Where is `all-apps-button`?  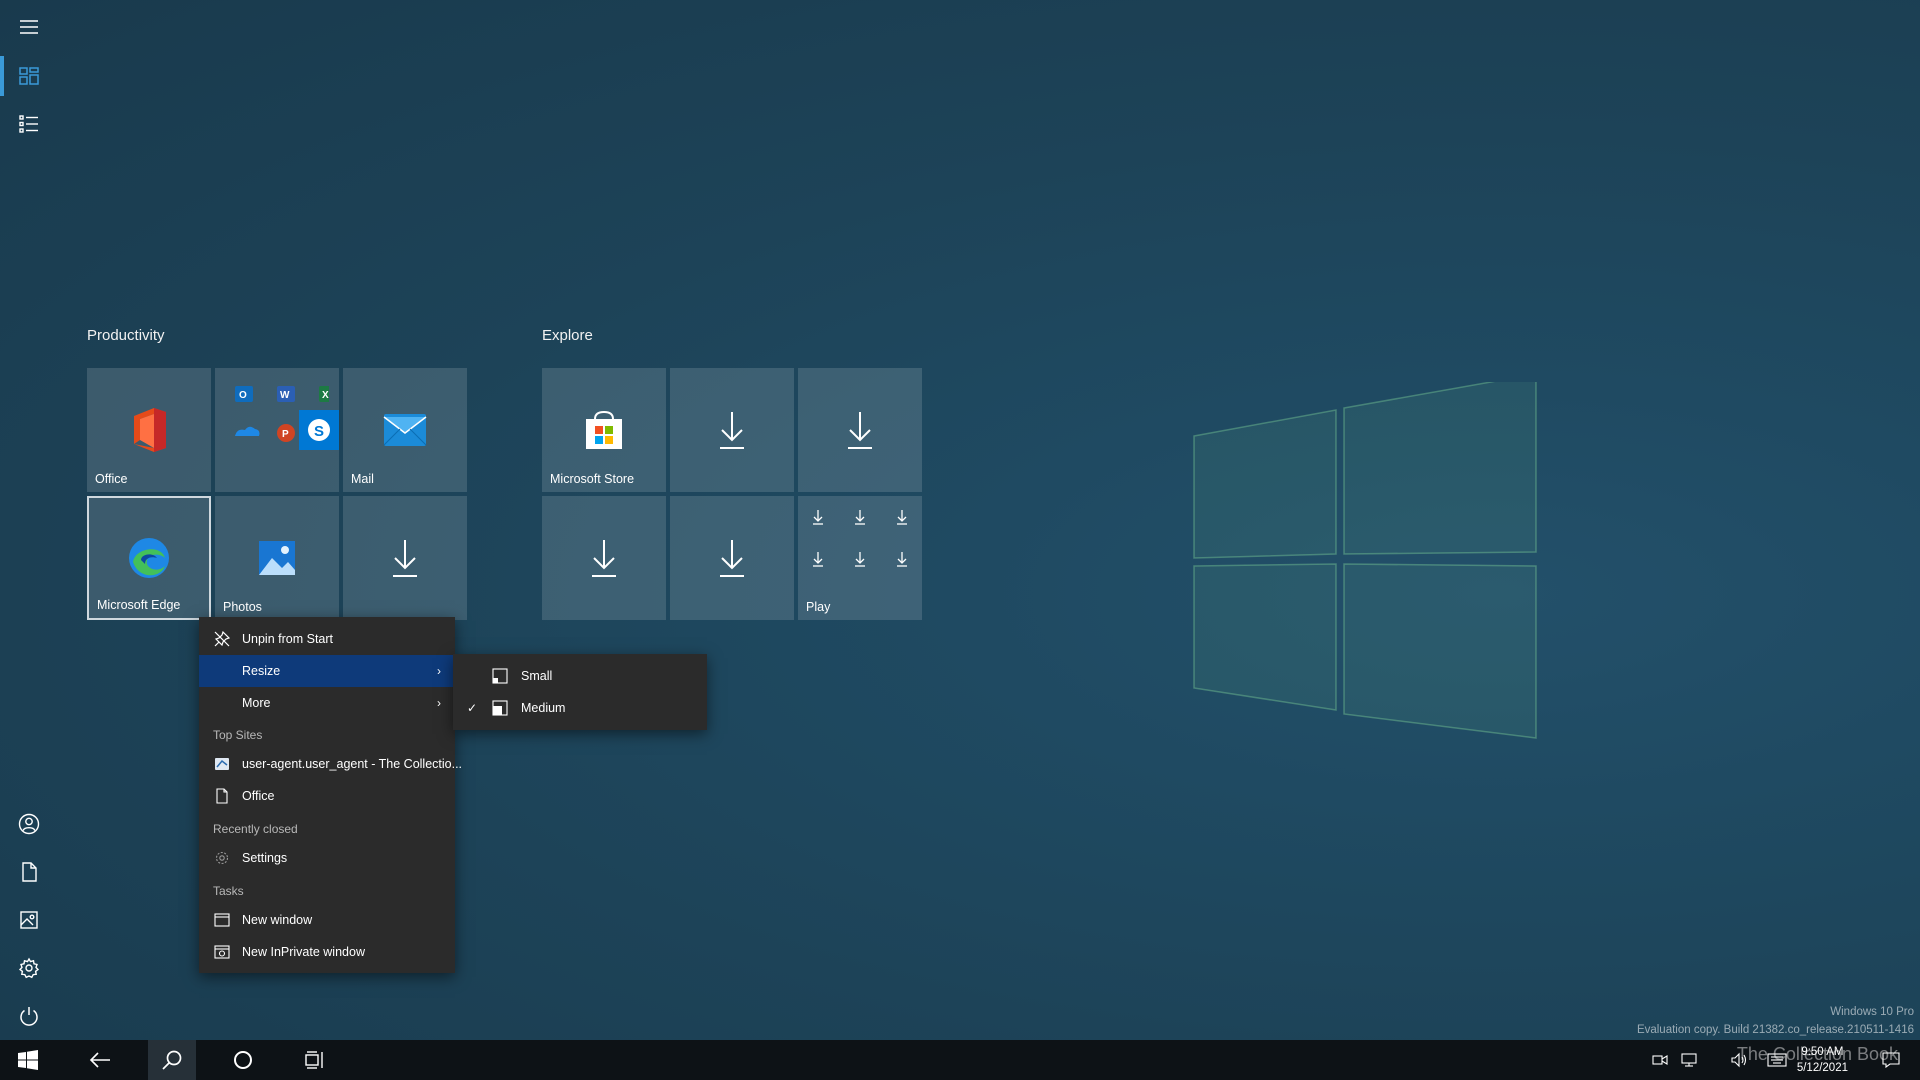 all-apps-button is located at coordinates (29, 124).